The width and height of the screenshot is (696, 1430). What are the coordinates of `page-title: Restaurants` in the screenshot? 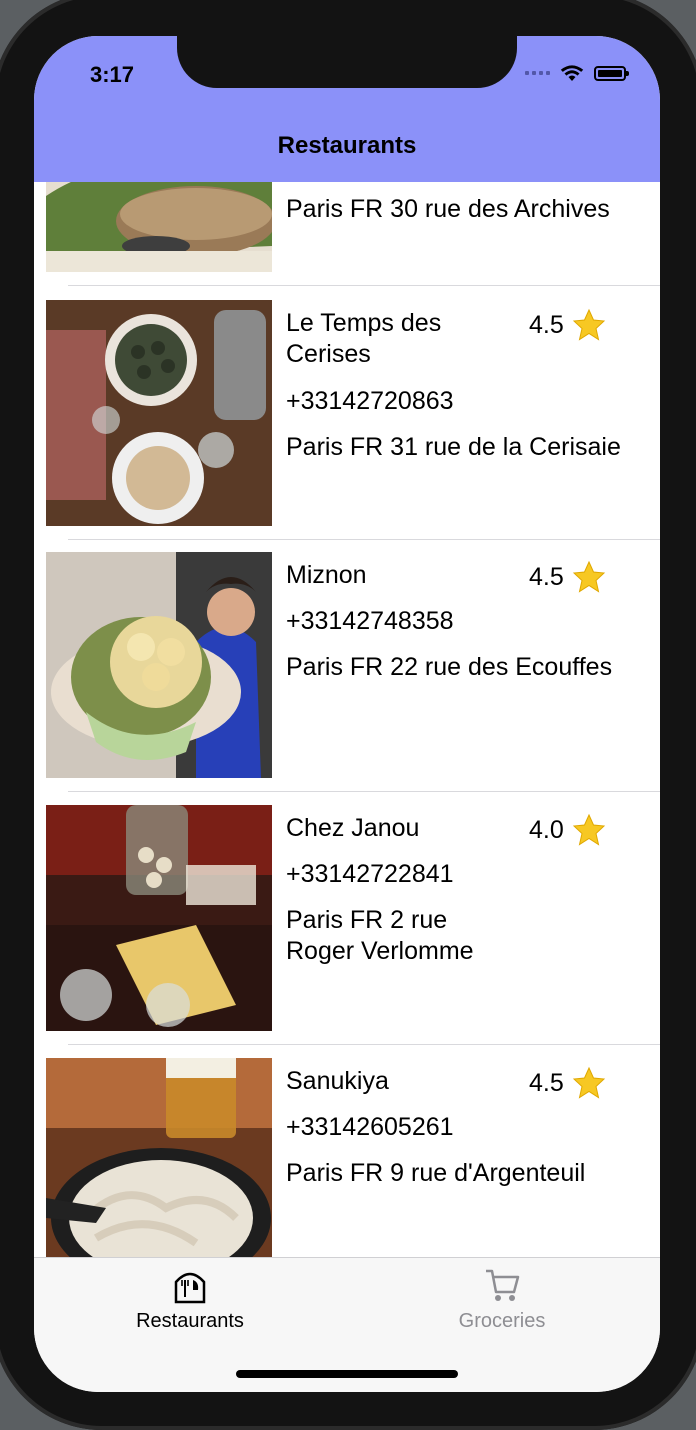 It's located at (347, 145).